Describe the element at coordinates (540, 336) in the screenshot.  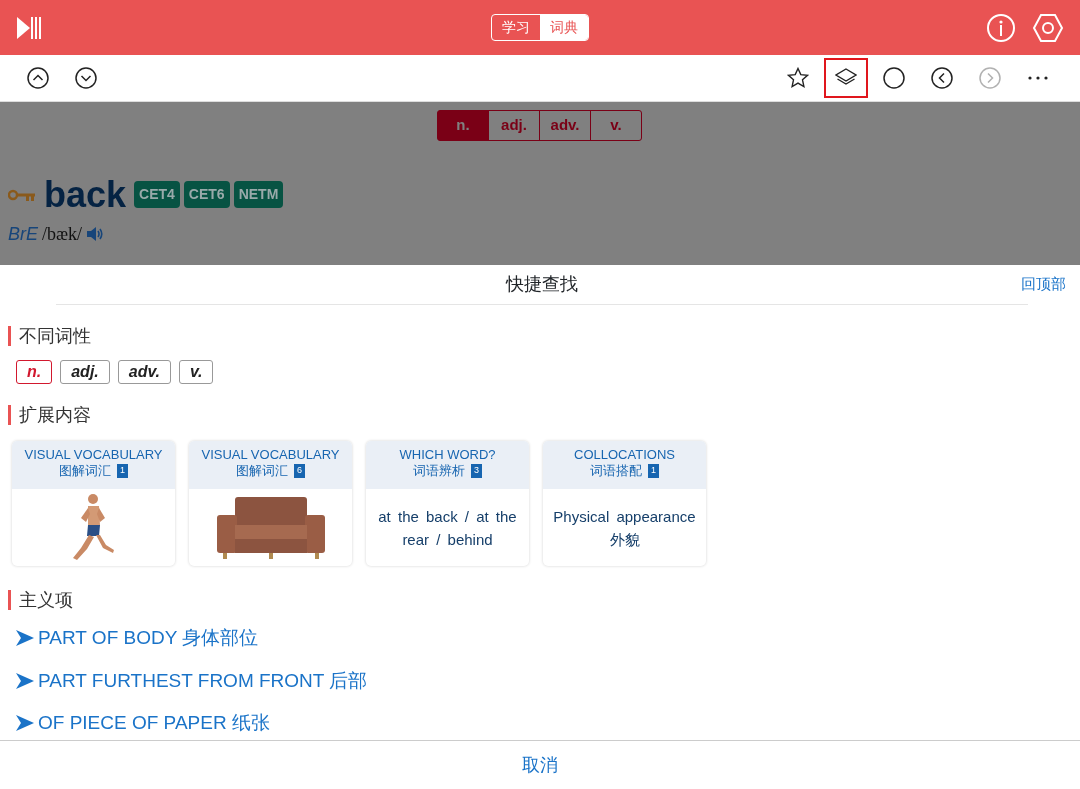
I see `section-heading: 不同词性` at that location.